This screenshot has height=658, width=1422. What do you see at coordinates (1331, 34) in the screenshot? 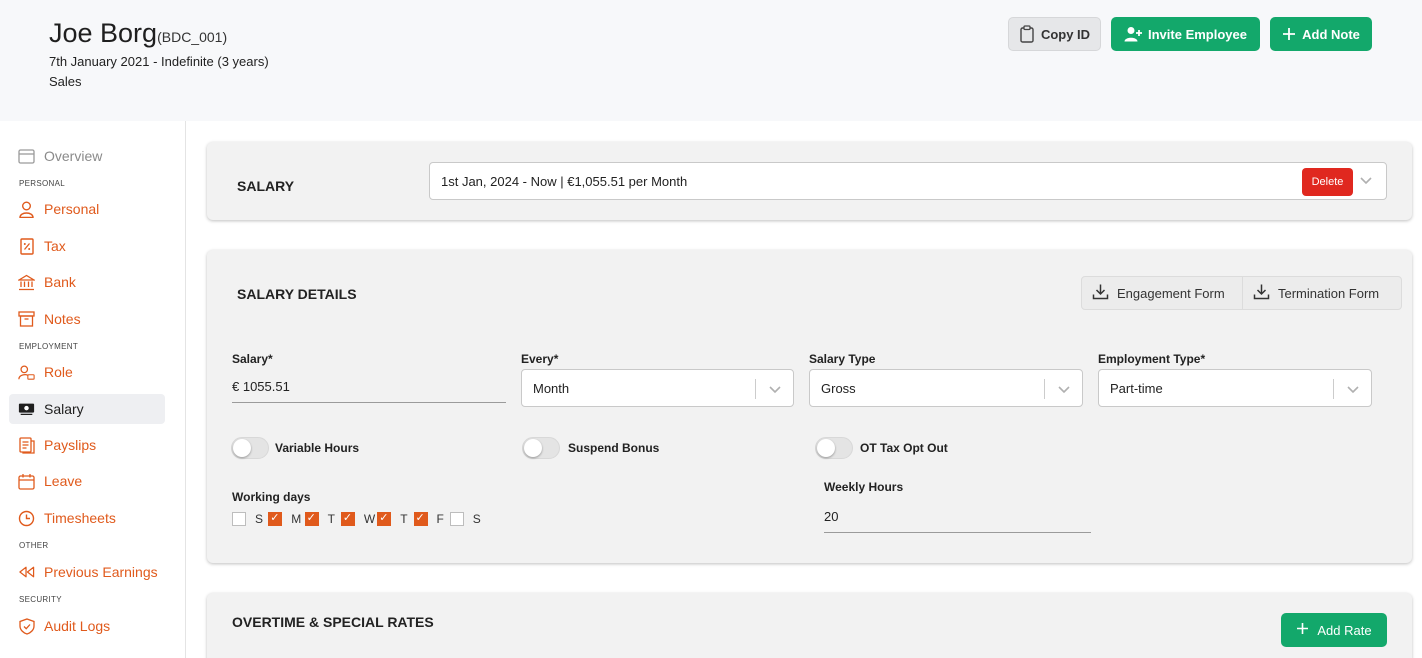
I see `add-note-label: Add Note` at bounding box center [1331, 34].